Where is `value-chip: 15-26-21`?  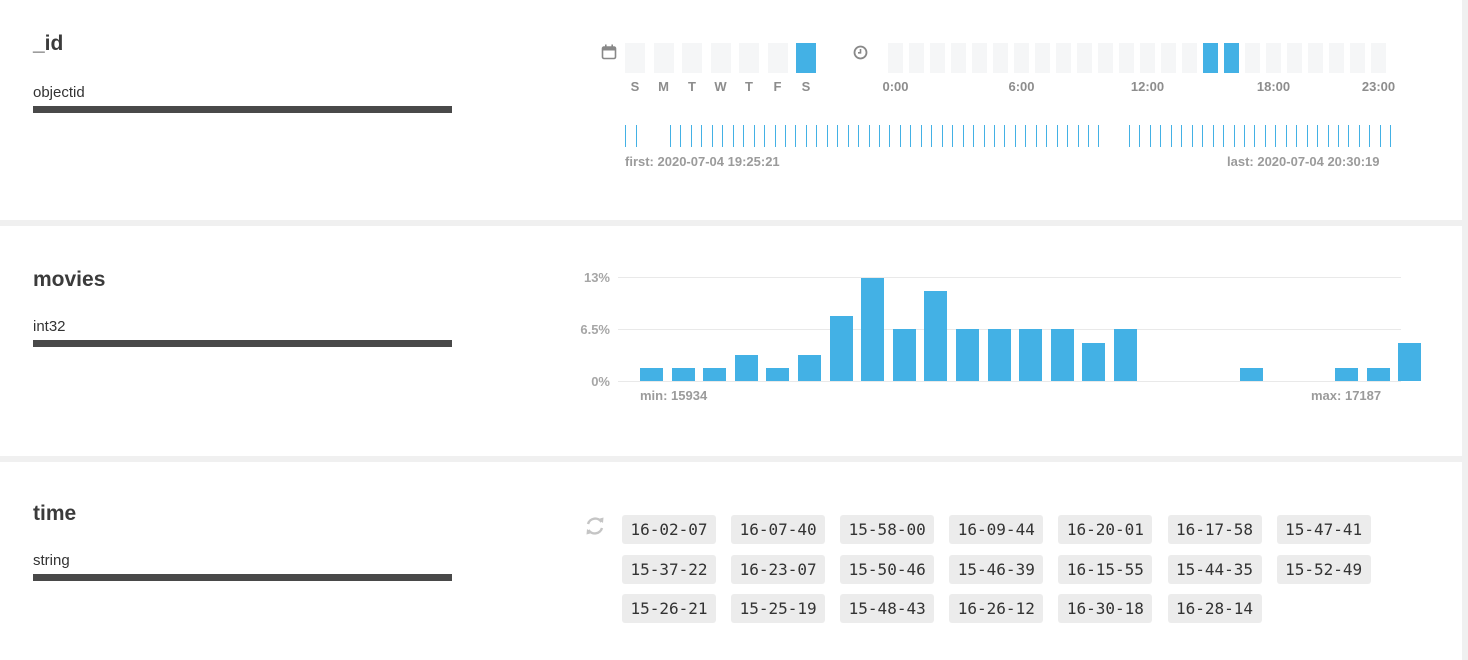
value-chip: 15-26-21 is located at coordinates (669, 608).